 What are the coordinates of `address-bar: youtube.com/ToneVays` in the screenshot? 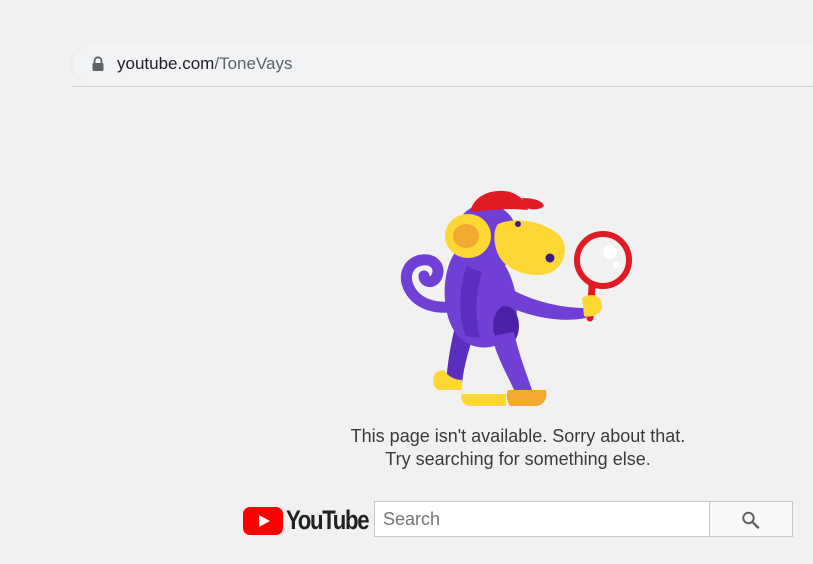 It's located at (442, 64).